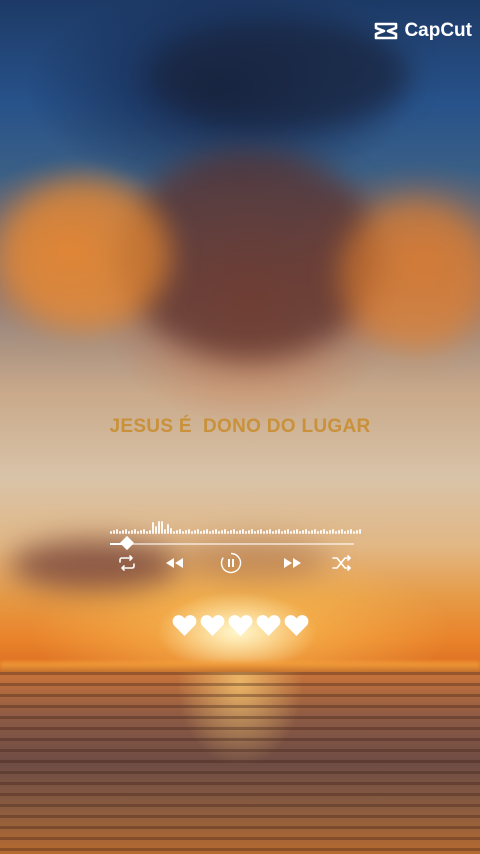 This screenshot has width=480, height=854. I want to click on shuffle-button, so click(342, 563).